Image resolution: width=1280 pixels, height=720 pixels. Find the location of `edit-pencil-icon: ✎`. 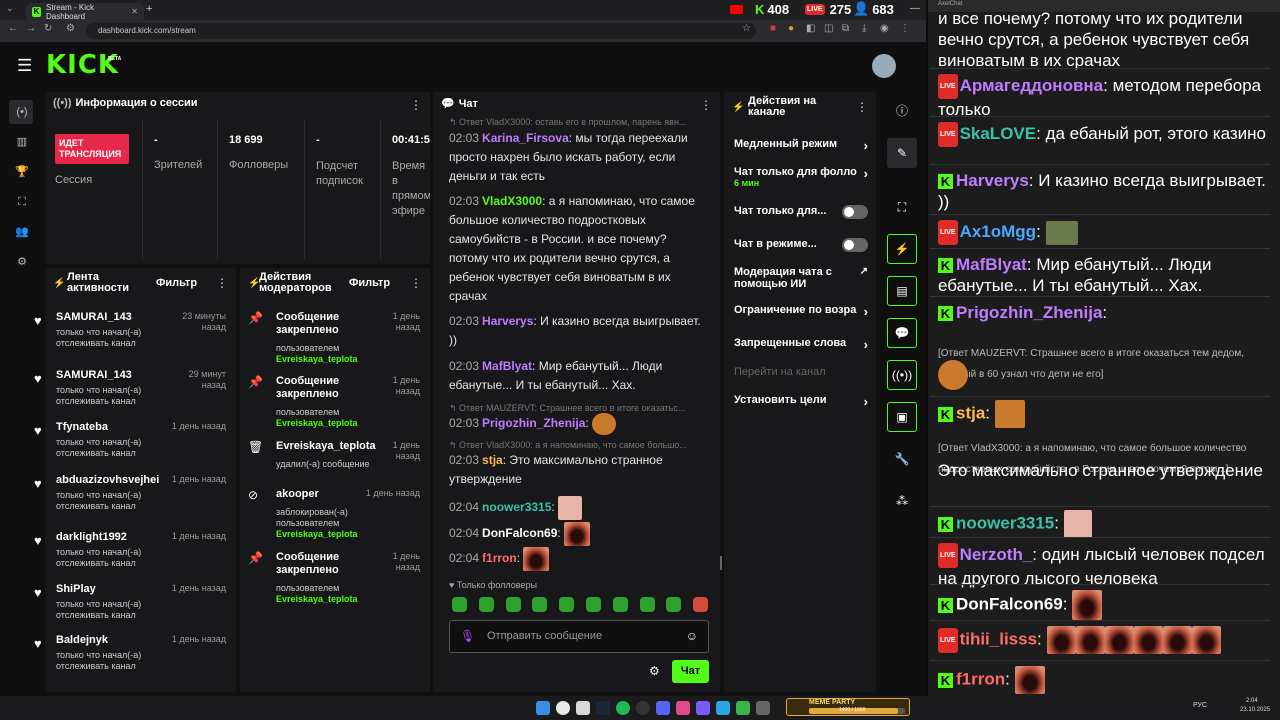

edit-pencil-icon: ✎ is located at coordinates (902, 153).